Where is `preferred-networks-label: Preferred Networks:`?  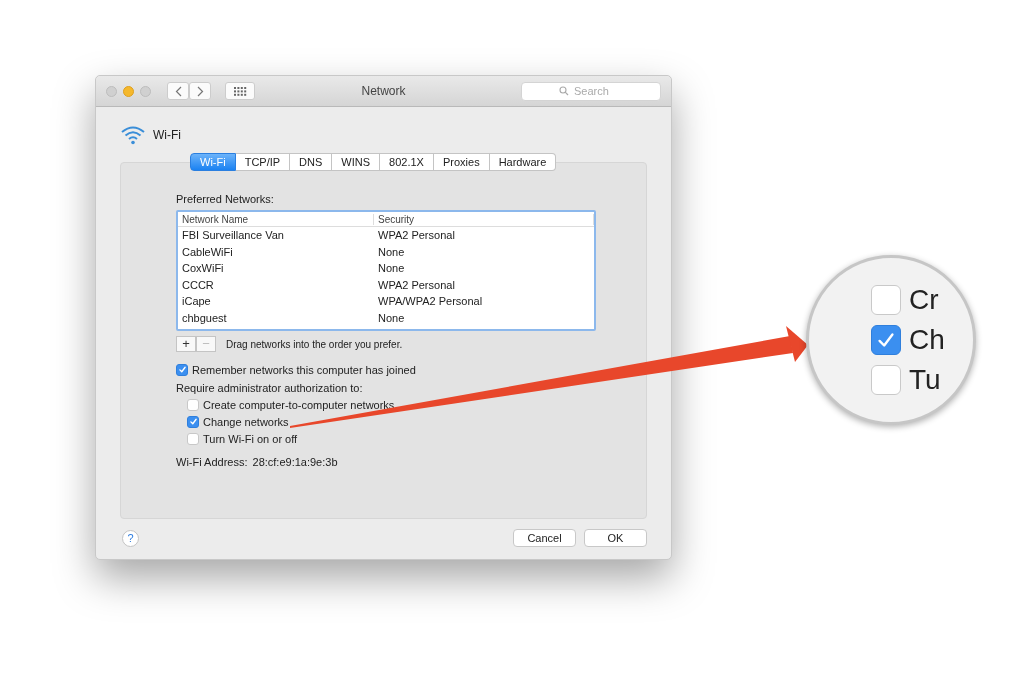 preferred-networks-label: Preferred Networks: is located at coordinates (225, 199).